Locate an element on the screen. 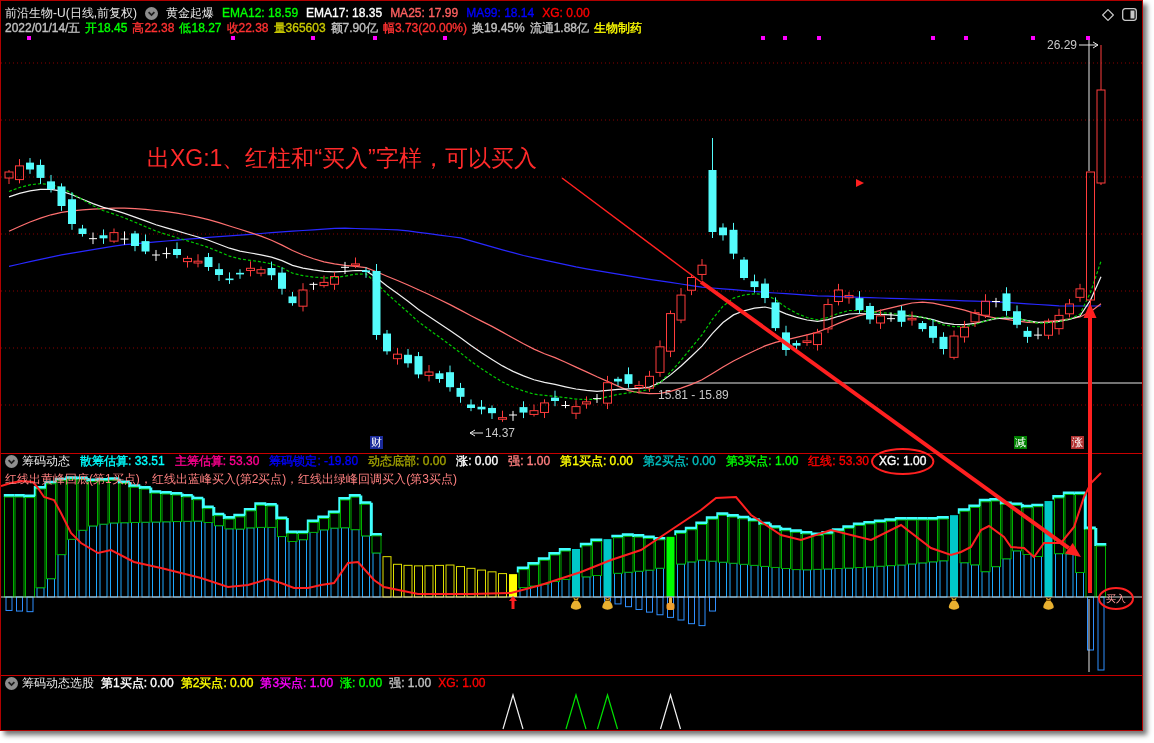  indicator-value: 红线: 53.30 is located at coordinates (838, 461).